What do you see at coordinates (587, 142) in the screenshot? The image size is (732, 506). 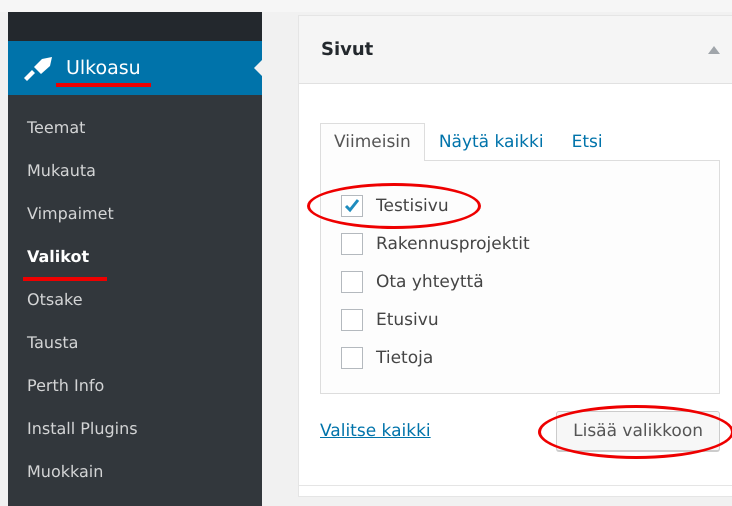 I see `tab: Etsi` at bounding box center [587, 142].